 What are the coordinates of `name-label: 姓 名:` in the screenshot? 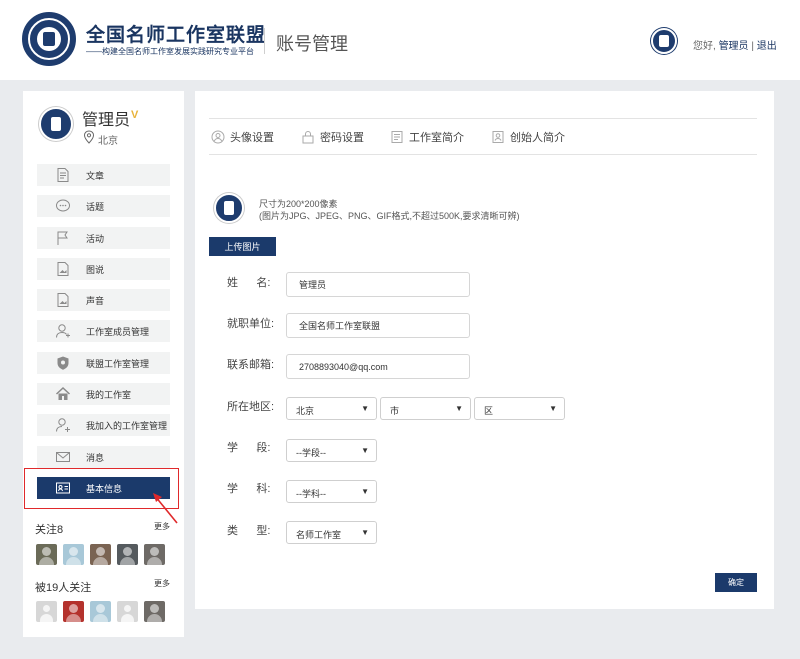 It's located at (249, 283).